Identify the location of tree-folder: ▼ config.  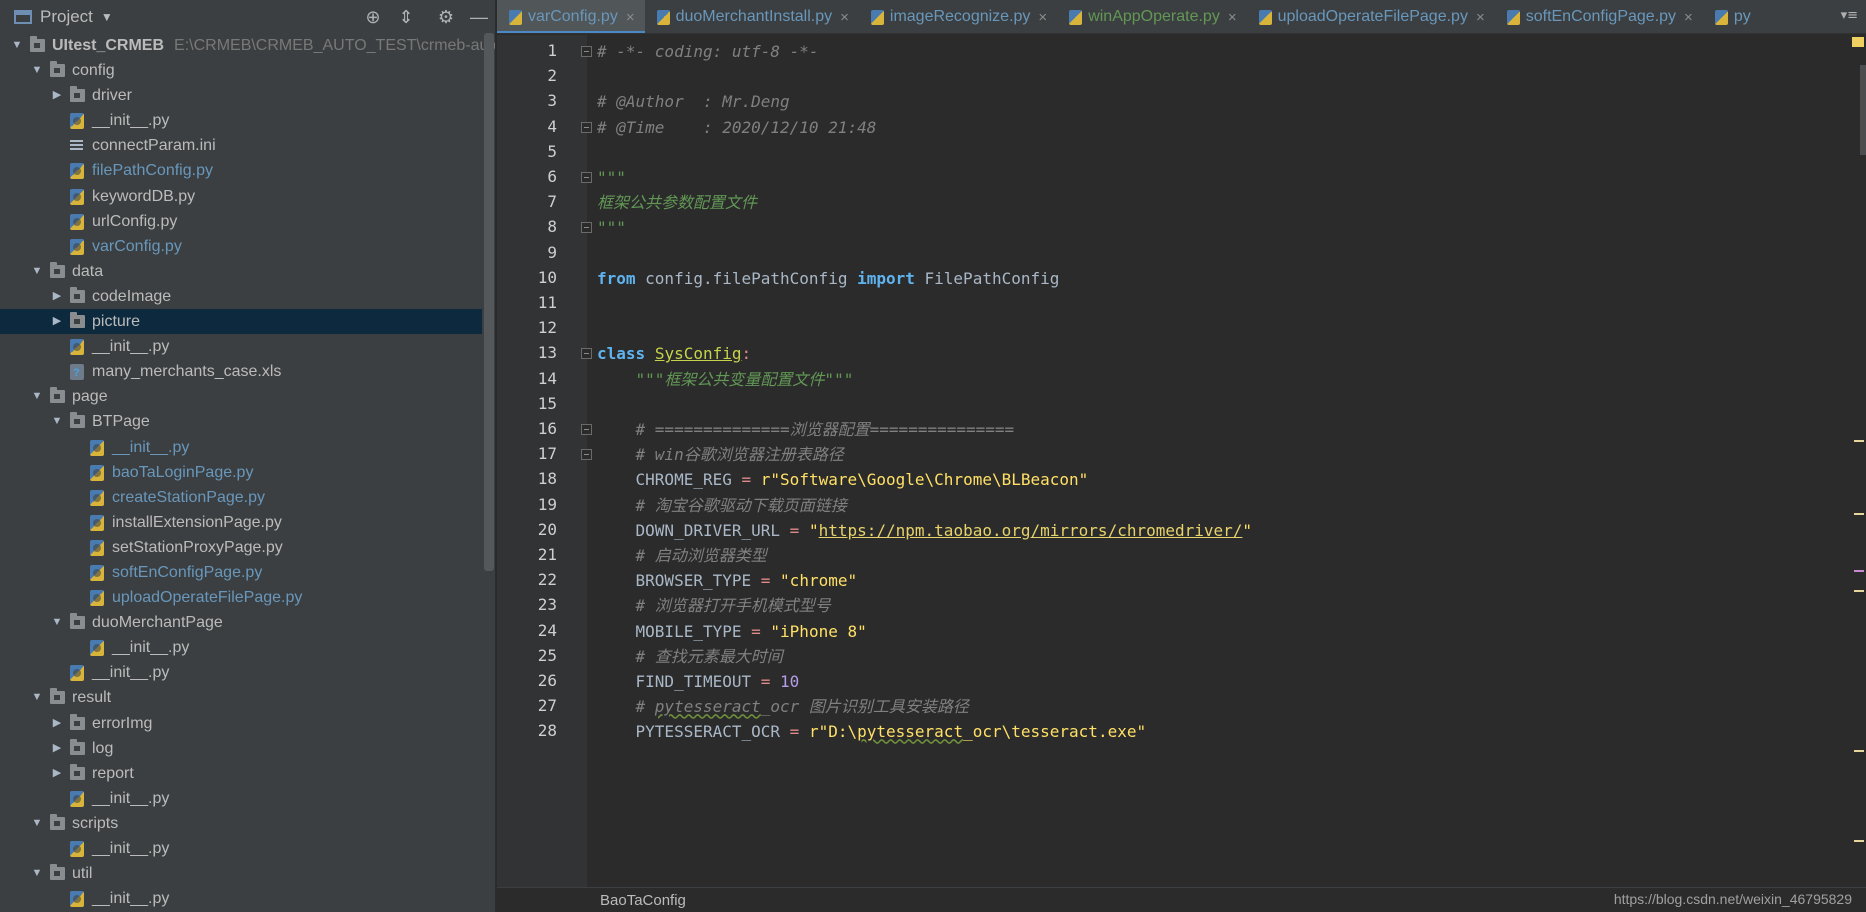
(241, 70).